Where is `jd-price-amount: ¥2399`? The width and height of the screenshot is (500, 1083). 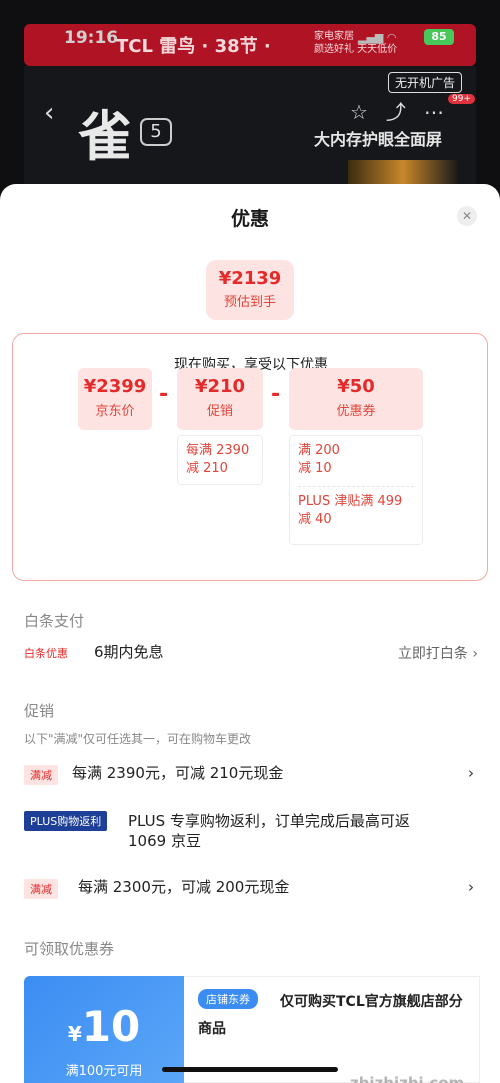 jd-price-amount: ¥2399 is located at coordinates (115, 386).